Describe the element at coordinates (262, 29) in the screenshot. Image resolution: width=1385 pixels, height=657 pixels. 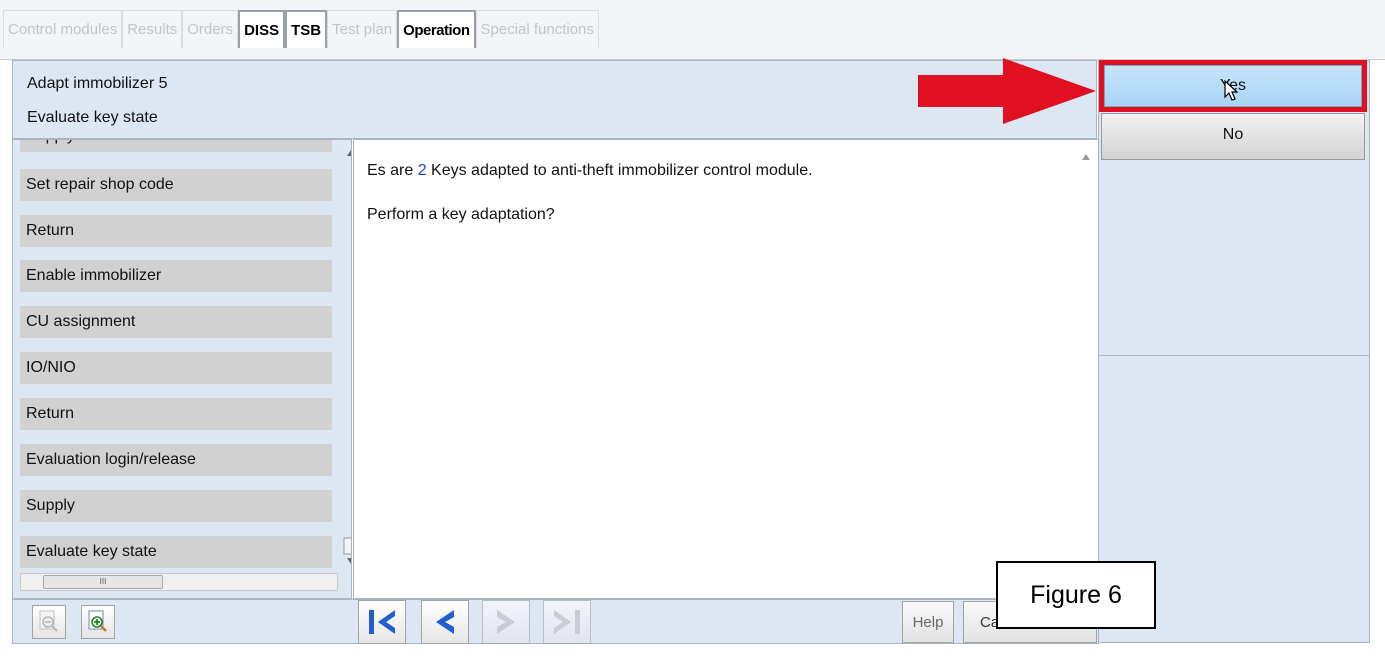
I see `tab-diss: DISS` at that location.